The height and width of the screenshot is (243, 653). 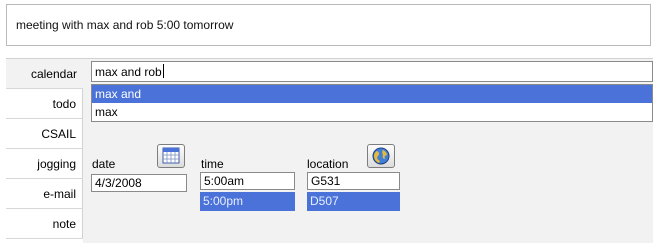 I want to click on tab-label: CSAIL, so click(x=58, y=134).